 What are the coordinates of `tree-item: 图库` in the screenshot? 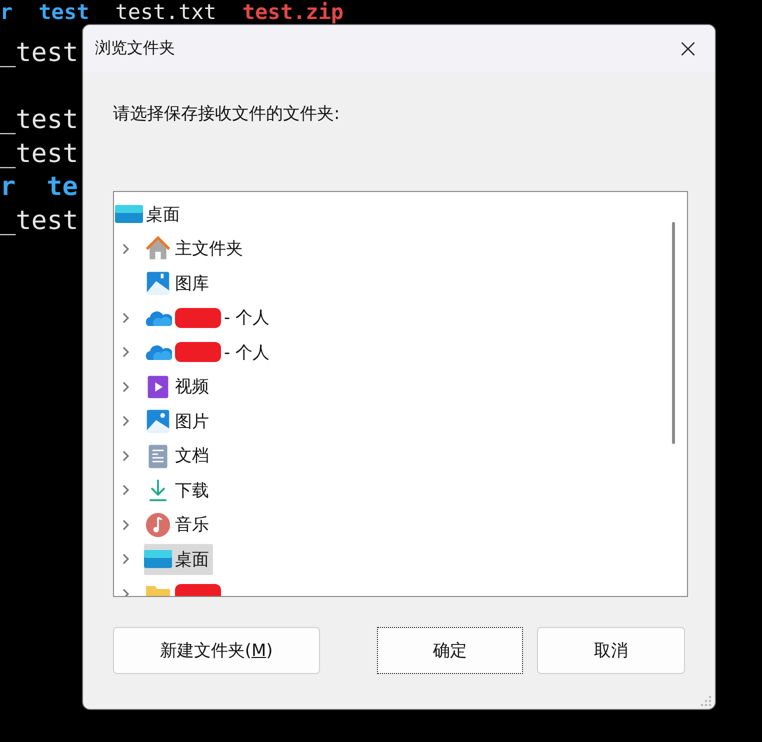 It's located at (178, 283).